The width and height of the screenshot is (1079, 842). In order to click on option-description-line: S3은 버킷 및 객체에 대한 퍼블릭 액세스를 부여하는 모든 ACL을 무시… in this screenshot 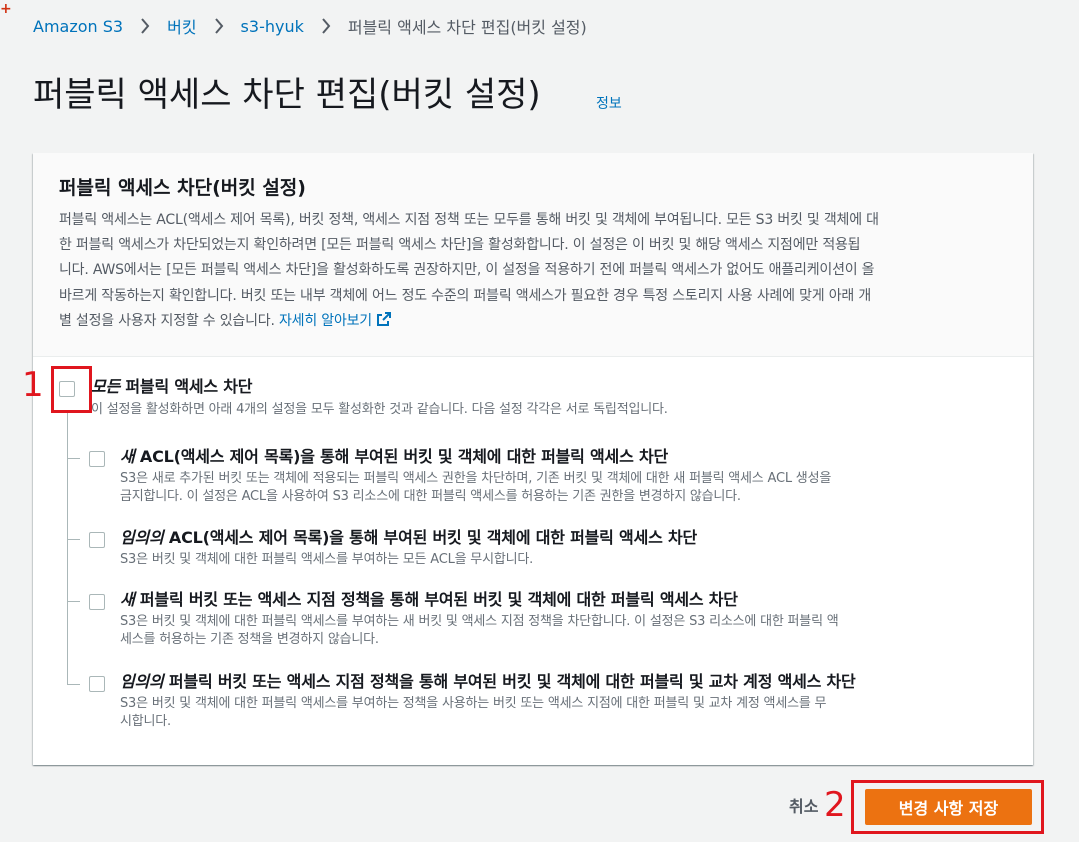, I will do `click(327, 559)`.